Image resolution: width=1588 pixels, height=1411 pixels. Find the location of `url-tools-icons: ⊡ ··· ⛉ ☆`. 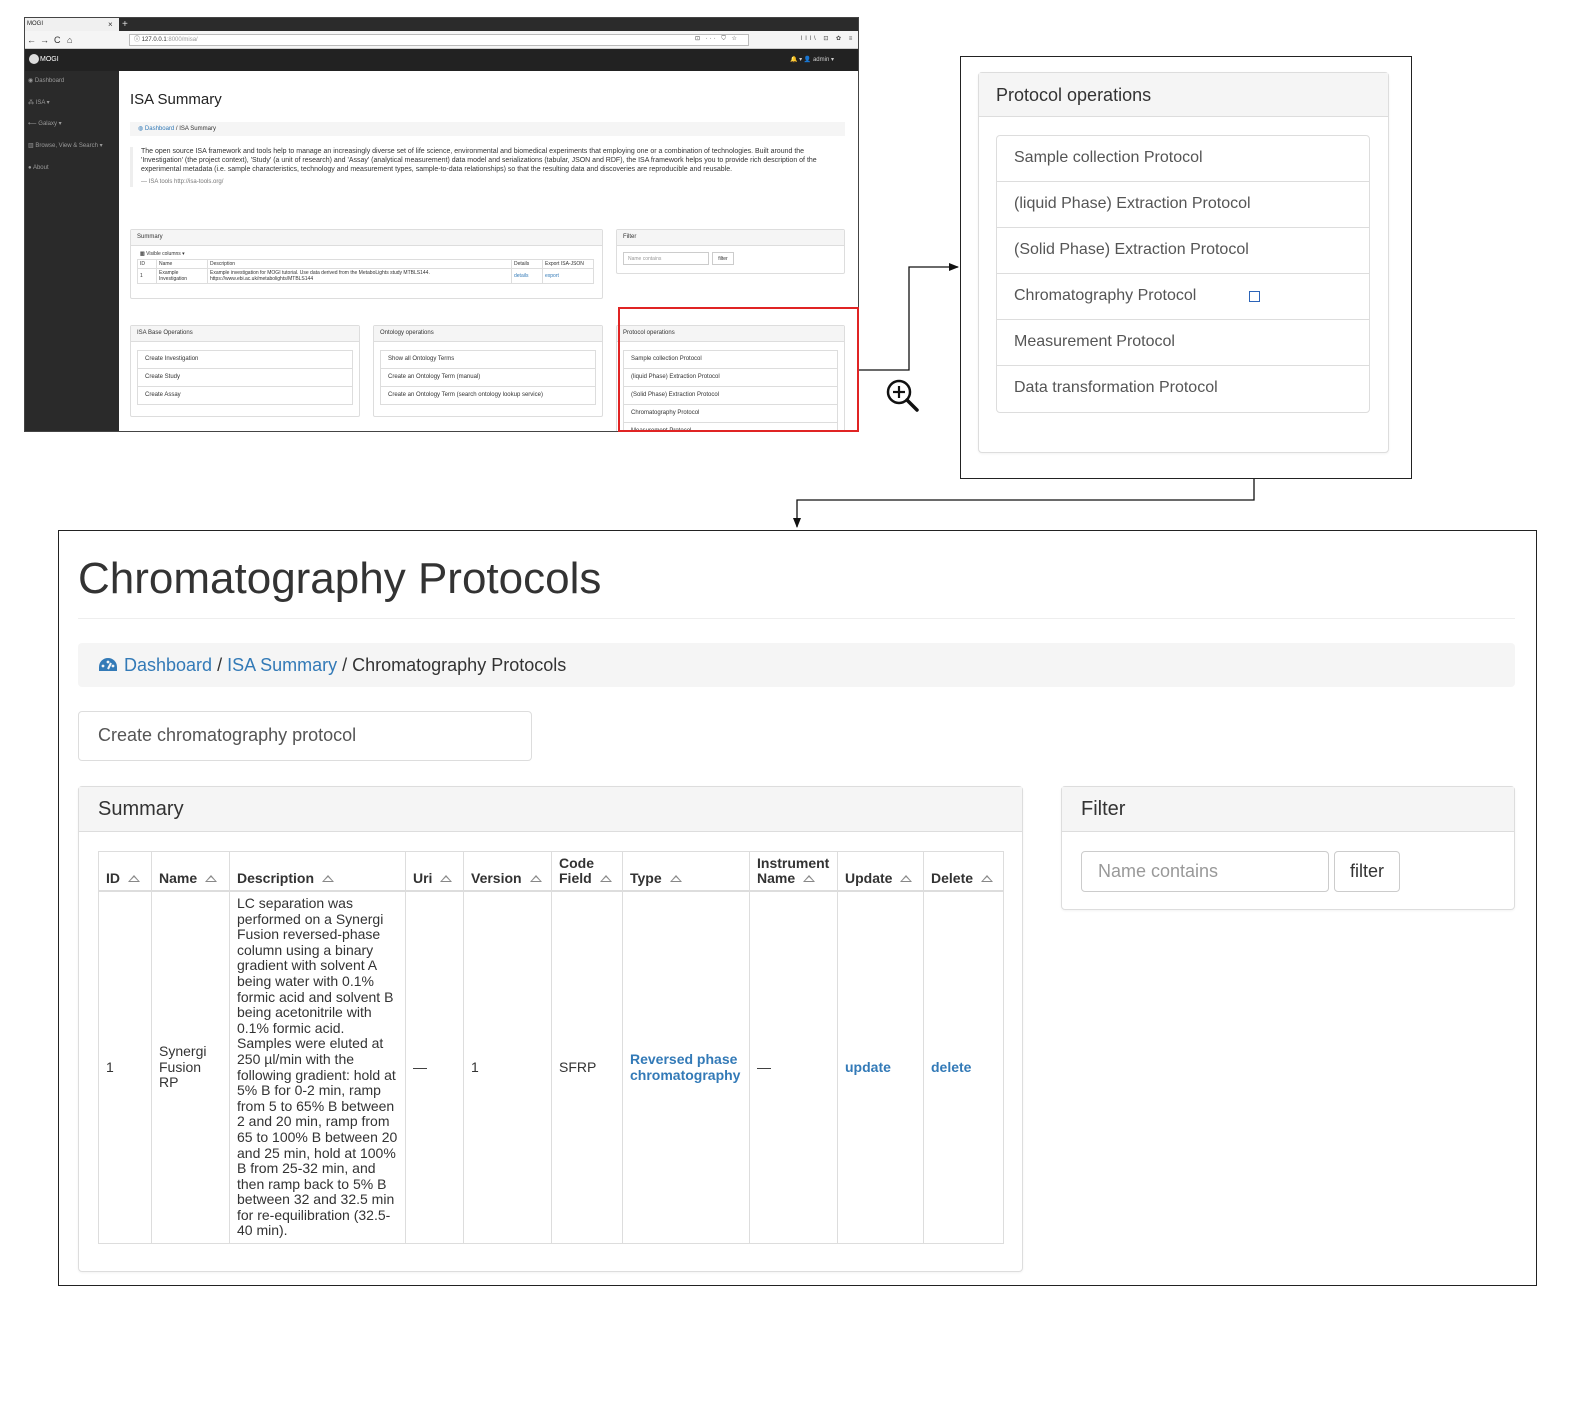

url-tools-icons: ⊡ ··· ⛉ ☆ is located at coordinates (717, 39).